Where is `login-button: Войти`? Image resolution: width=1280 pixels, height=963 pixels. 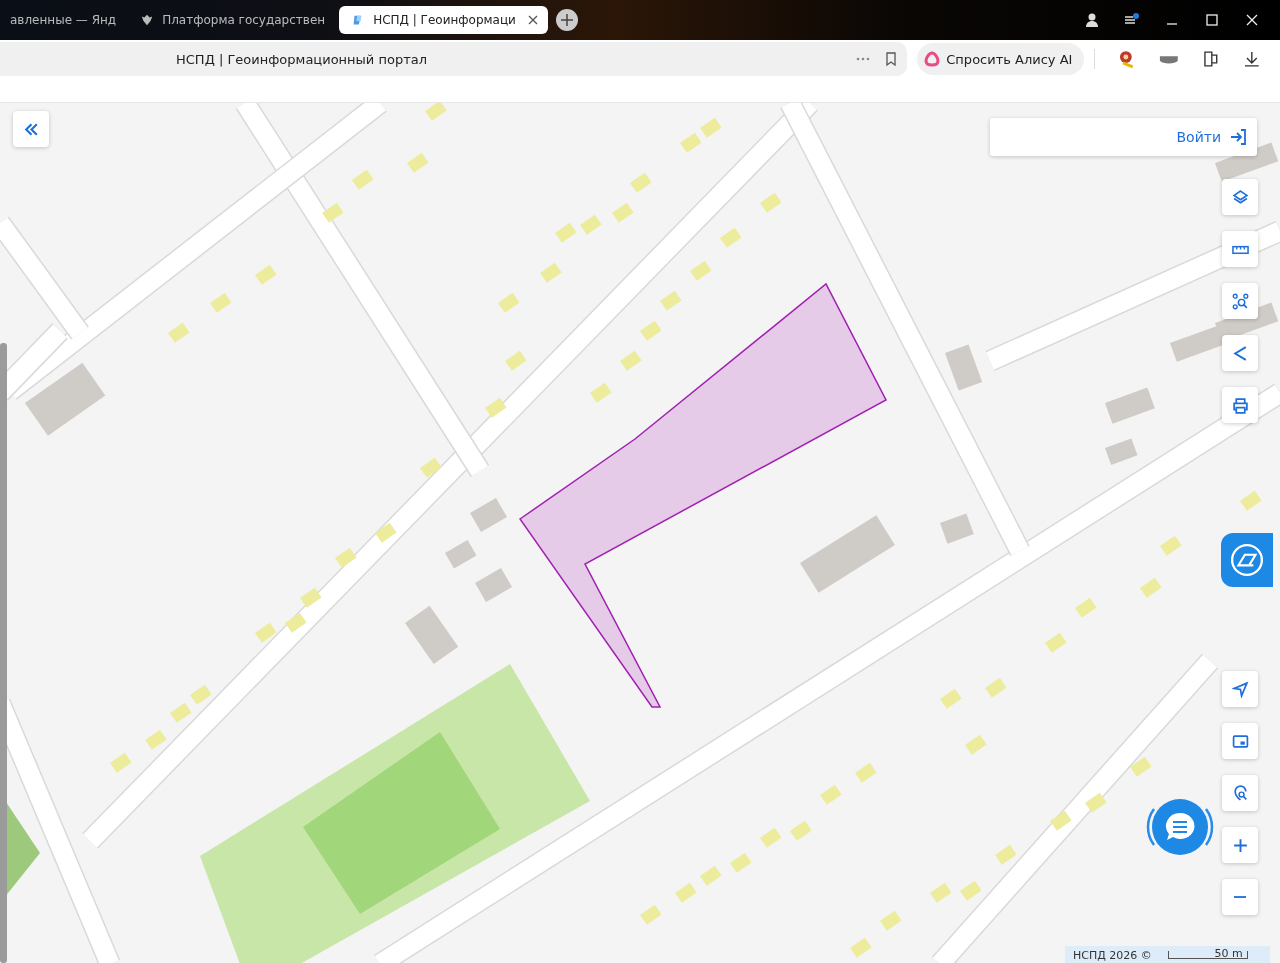 login-button: Войти is located at coordinates (1123, 137).